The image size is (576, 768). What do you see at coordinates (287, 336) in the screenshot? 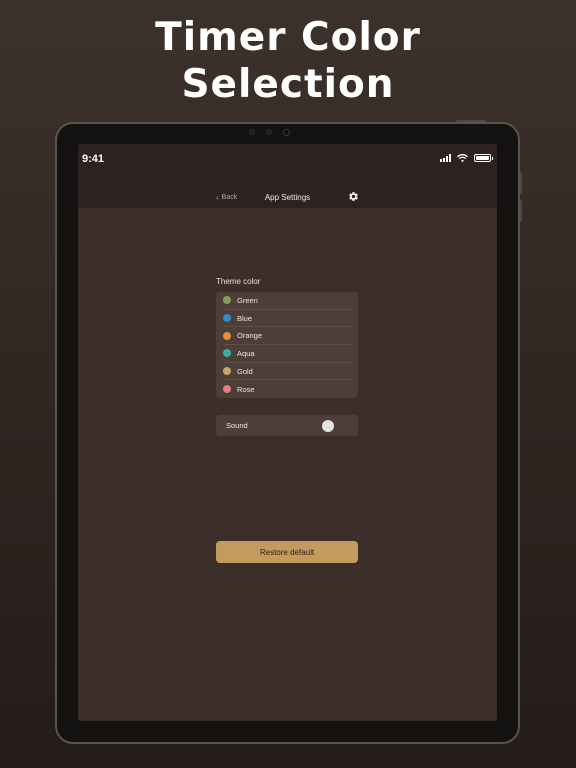
I see `theme-option-orange: Orange` at bounding box center [287, 336].